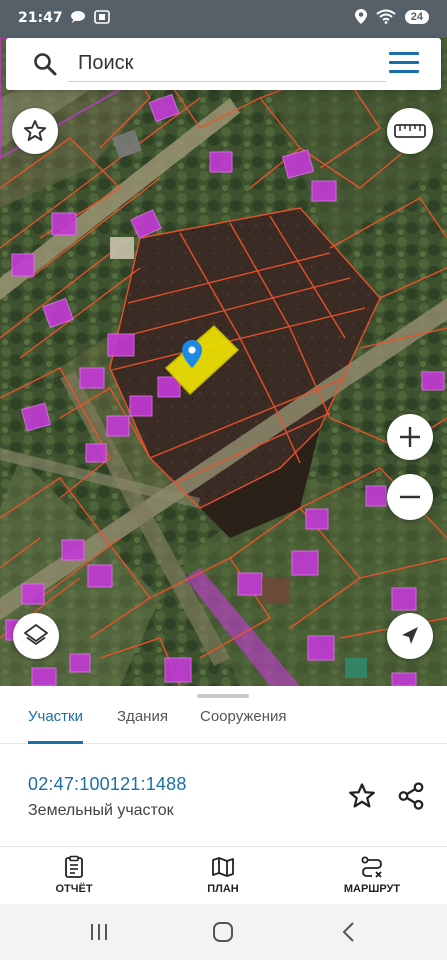 The image size is (447, 960). Describe the element at coordinates (90, 17) in the screenshot. I see `status-left-icons` at that location.